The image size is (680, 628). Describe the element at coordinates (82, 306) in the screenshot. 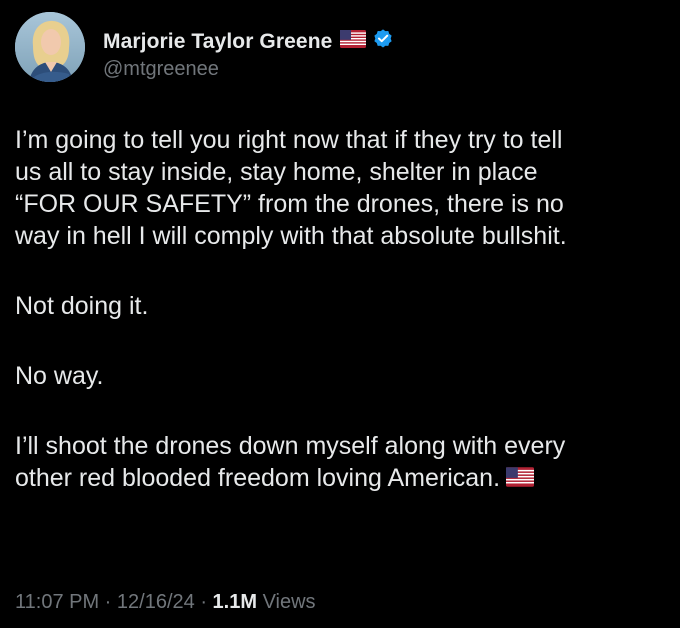

I see `tweet-paragraph-text: Not doing it.` at that location.